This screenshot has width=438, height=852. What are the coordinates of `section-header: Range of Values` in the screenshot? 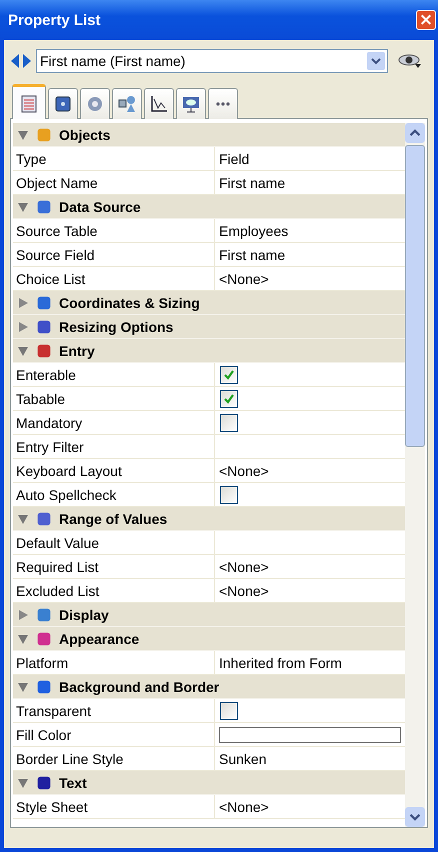 It's located at (209, 519).